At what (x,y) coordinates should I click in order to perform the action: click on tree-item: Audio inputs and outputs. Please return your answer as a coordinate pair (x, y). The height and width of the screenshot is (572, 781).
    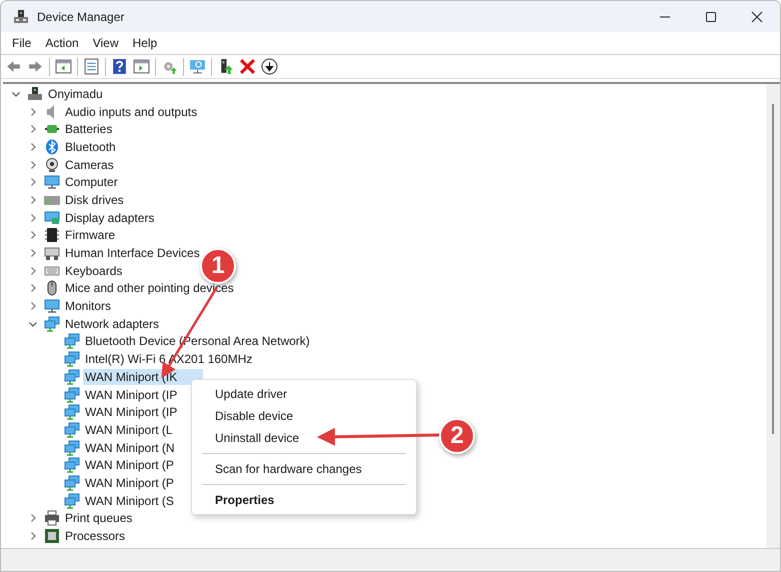
    Looking at the image, I should click on (131, 112).